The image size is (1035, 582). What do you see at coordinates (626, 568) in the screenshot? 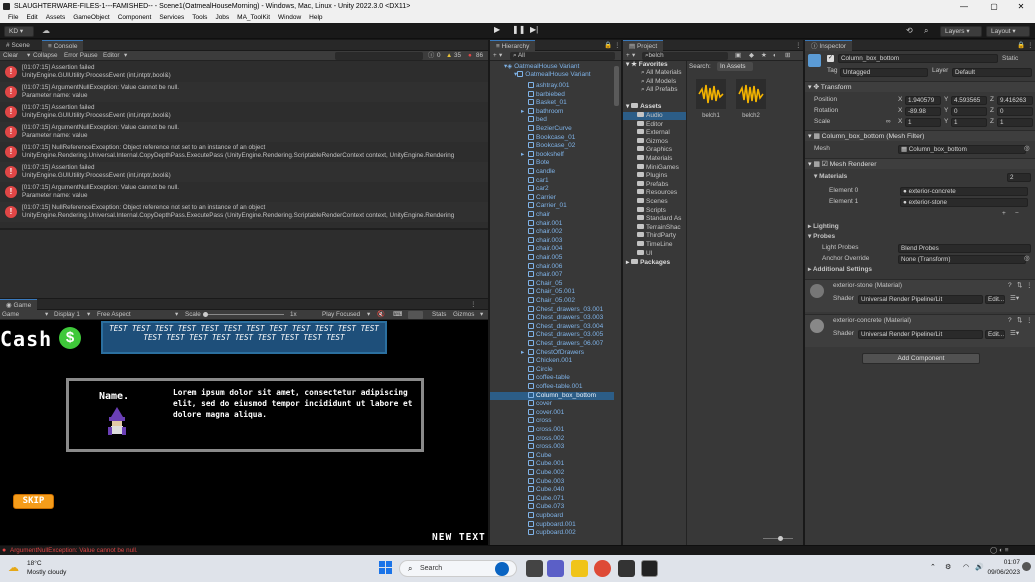
I see `unity-hub-icon` at bounding box center [626, 568].